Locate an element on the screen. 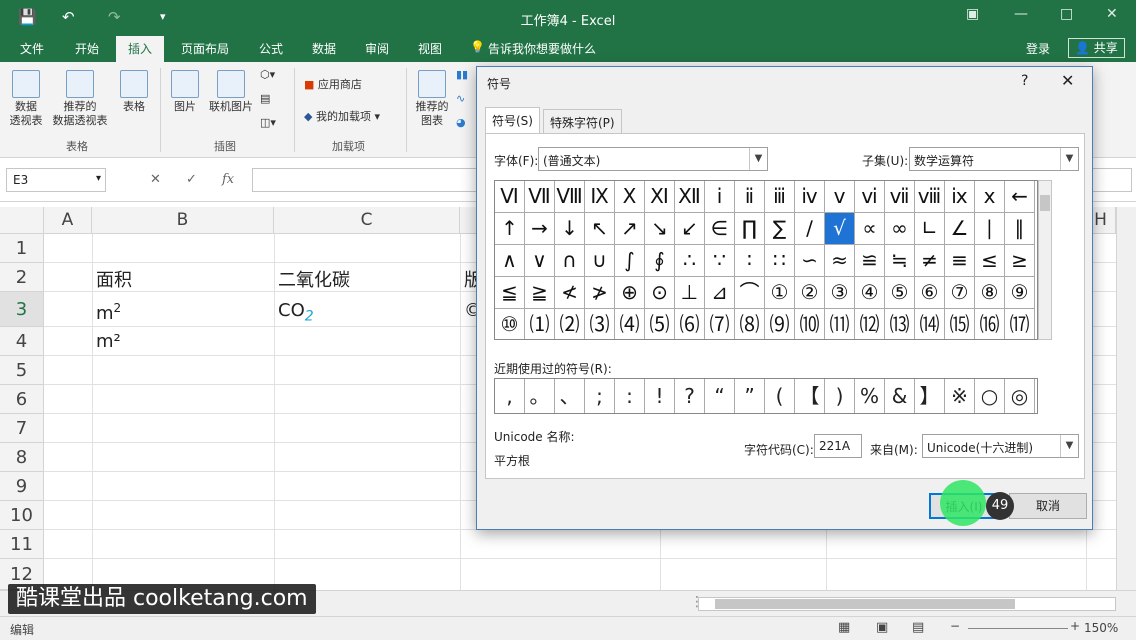 The image size is (1136, 640). symbol-cell: ∝ is located at coordinates (870, 229).